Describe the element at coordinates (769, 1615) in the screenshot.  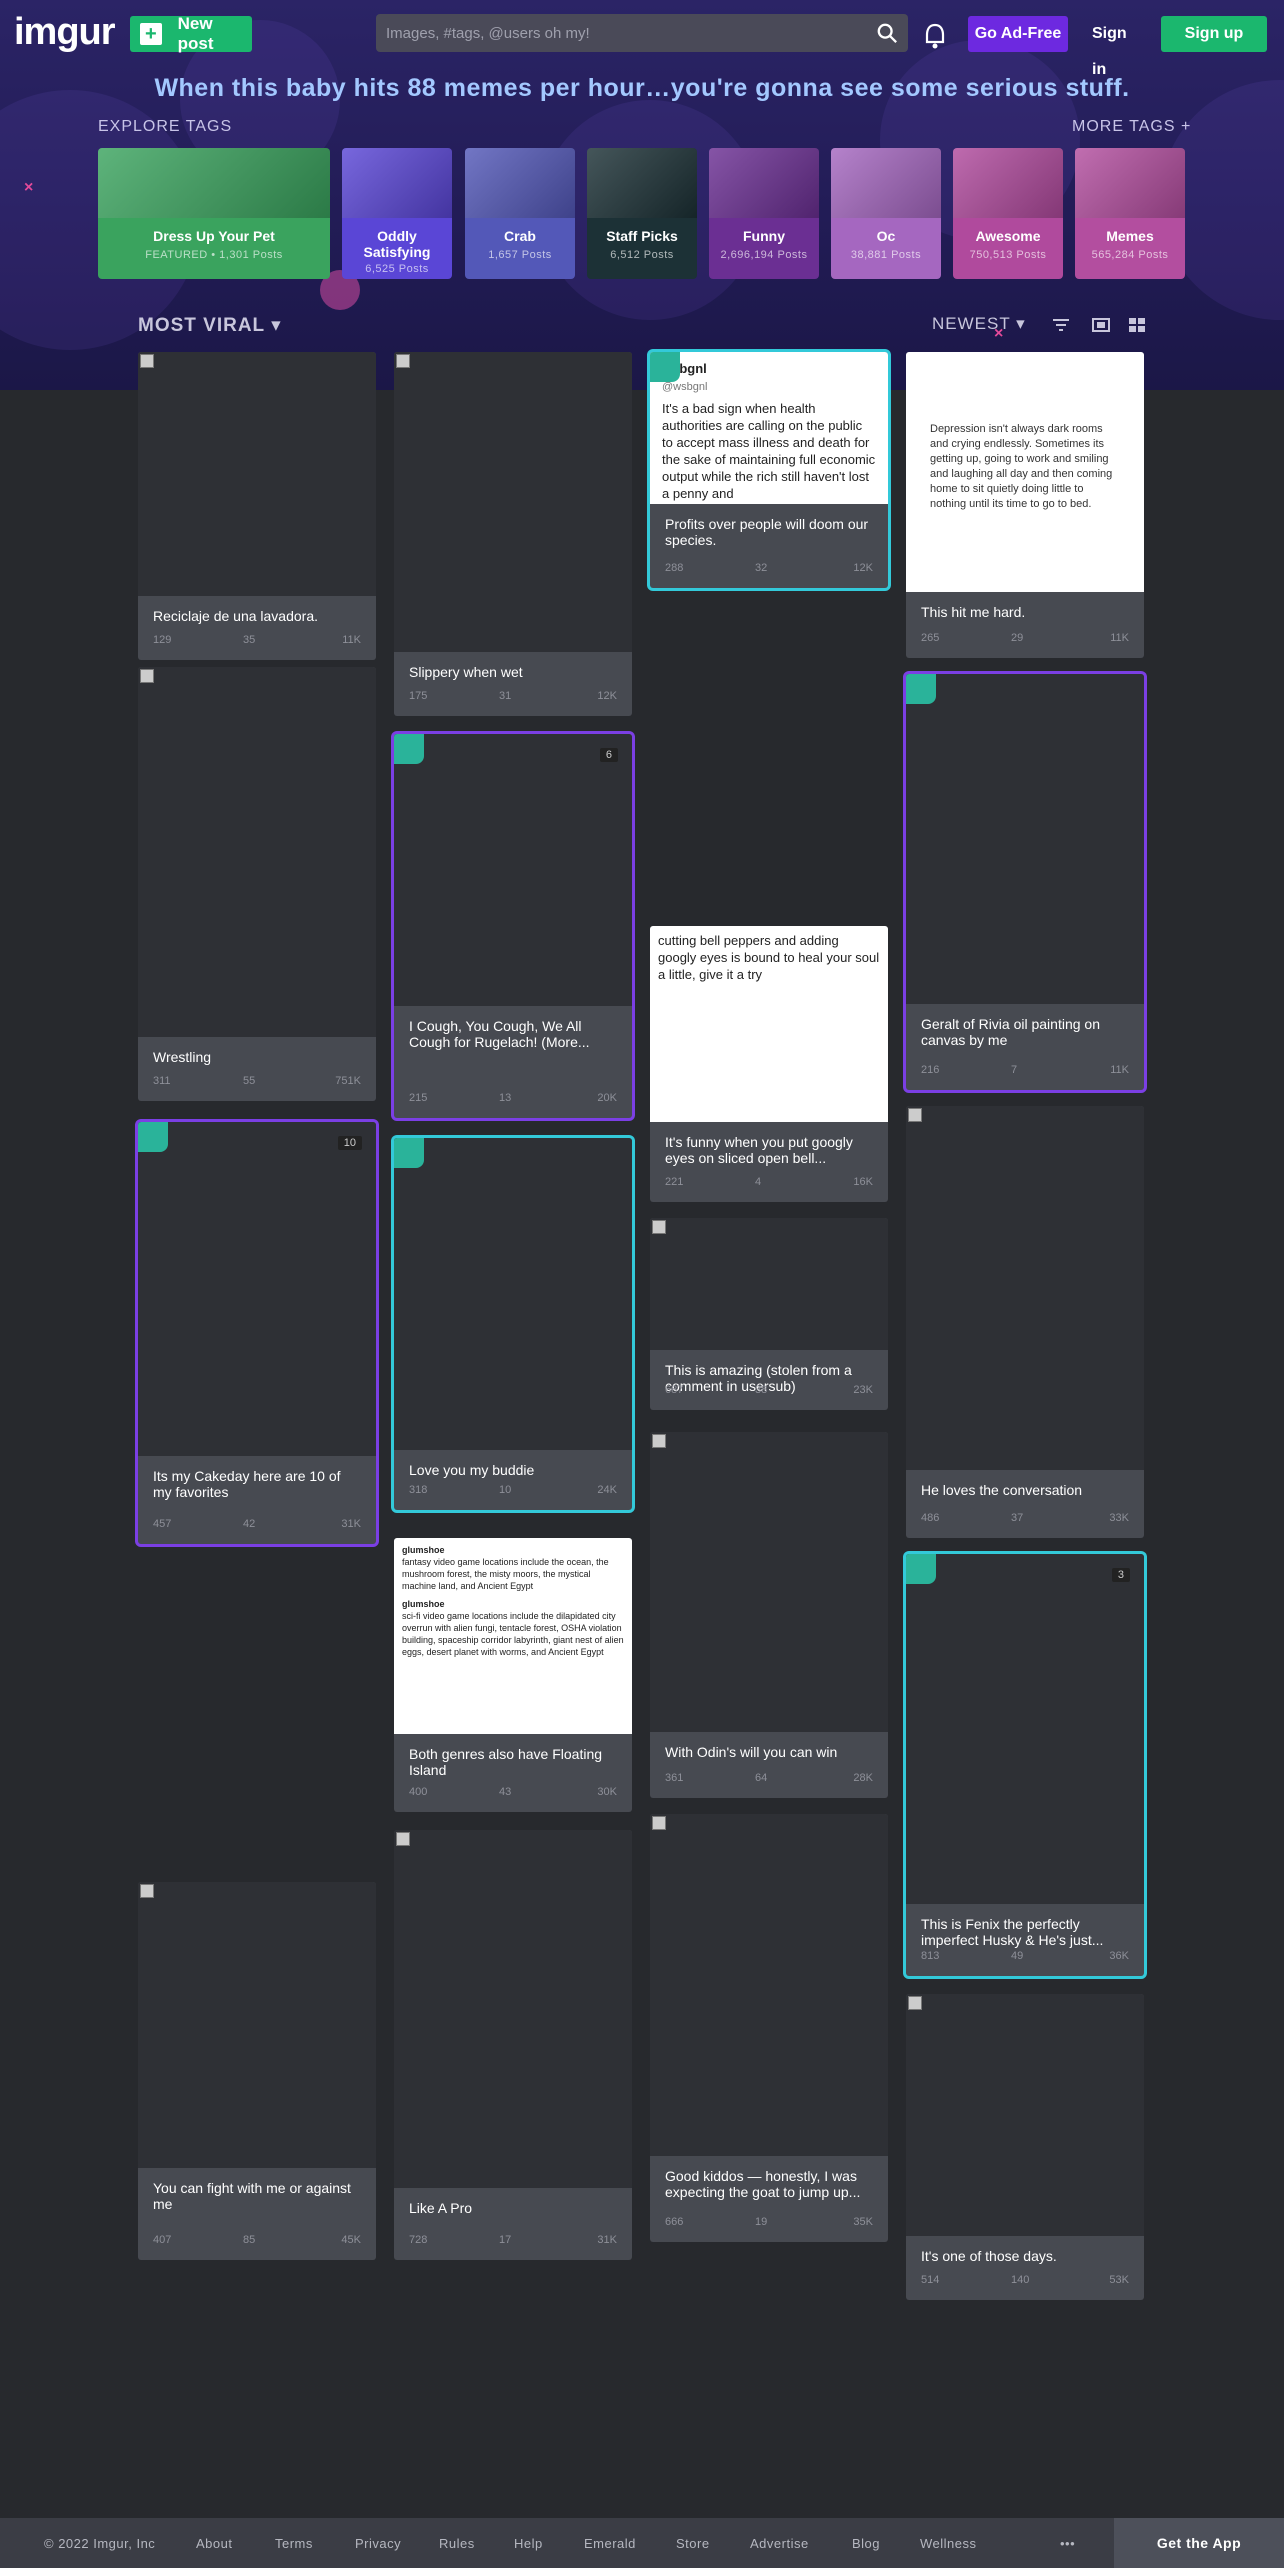
I see `post-card: With Odin's will you can win 361 64 28K` at that location.